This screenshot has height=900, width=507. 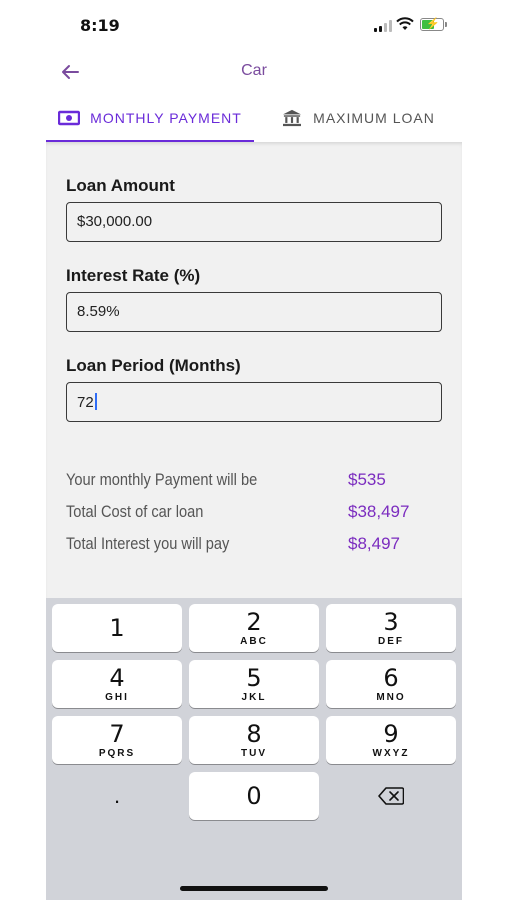 I want to click on key-digit: 3, so click(x=391, y=621).